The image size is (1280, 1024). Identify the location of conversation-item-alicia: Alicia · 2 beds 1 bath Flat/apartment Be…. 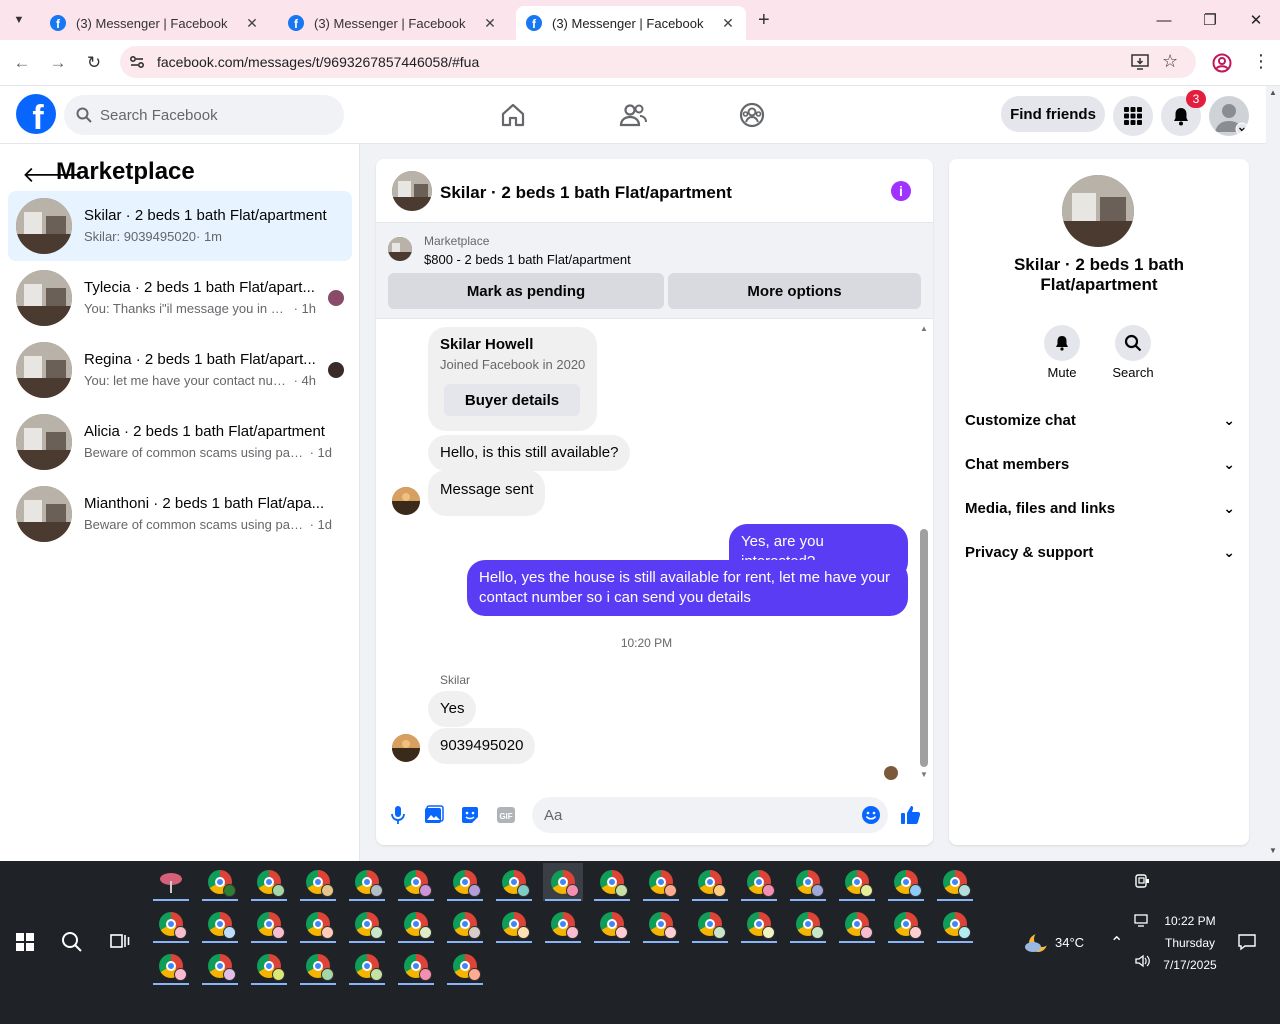
(180, 442).